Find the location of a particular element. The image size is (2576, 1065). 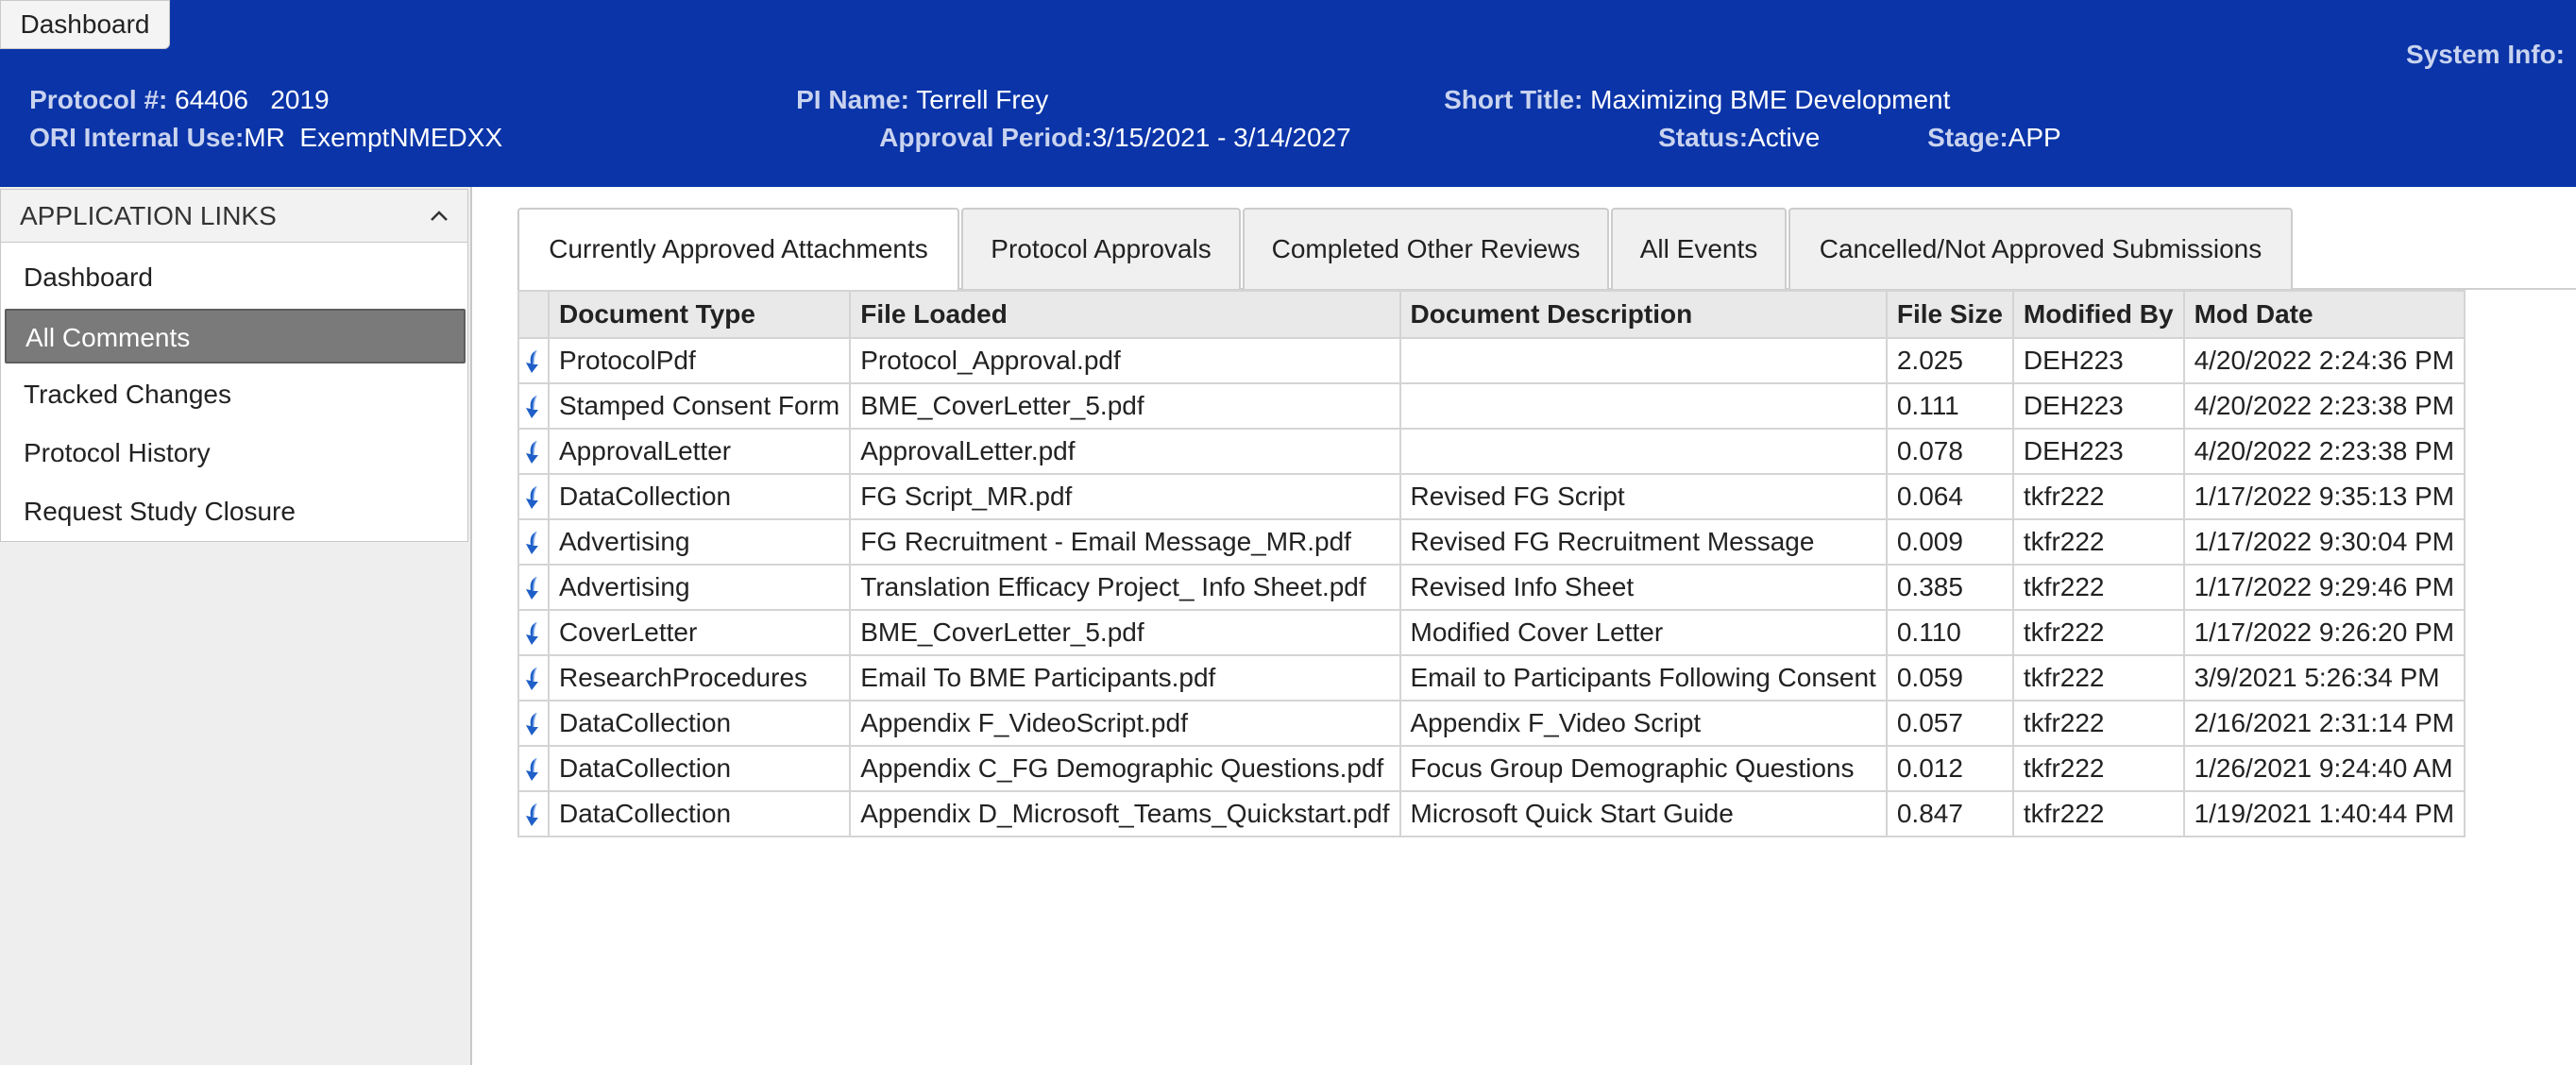

approval-period-field: Approval Period:3/15/2021 - 3/14/2027 is located at coordinates (1100, 138).